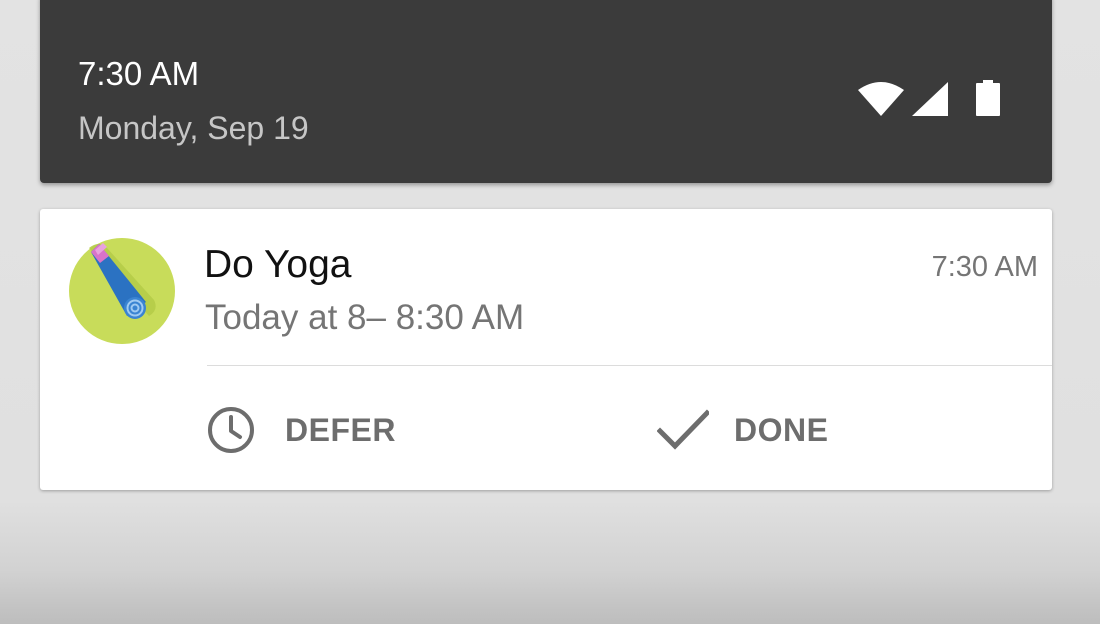 The image size is (1100, 624). I want to click on notification-timestamp: 7:30 AM, so click(984, 267).